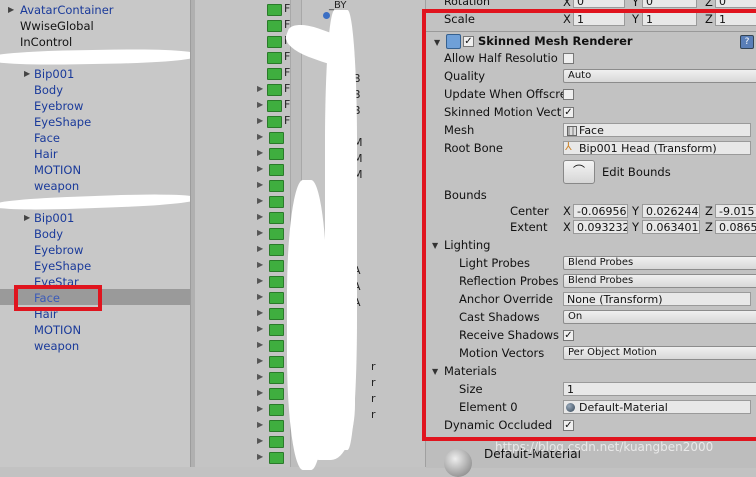 The image size is (756, 477). What do you see at coordinates (95, 26) in the screenshot?
I see `hierarchy-item-wwiseglobal: WwiseGlobal` at bounding box center [95, 26].